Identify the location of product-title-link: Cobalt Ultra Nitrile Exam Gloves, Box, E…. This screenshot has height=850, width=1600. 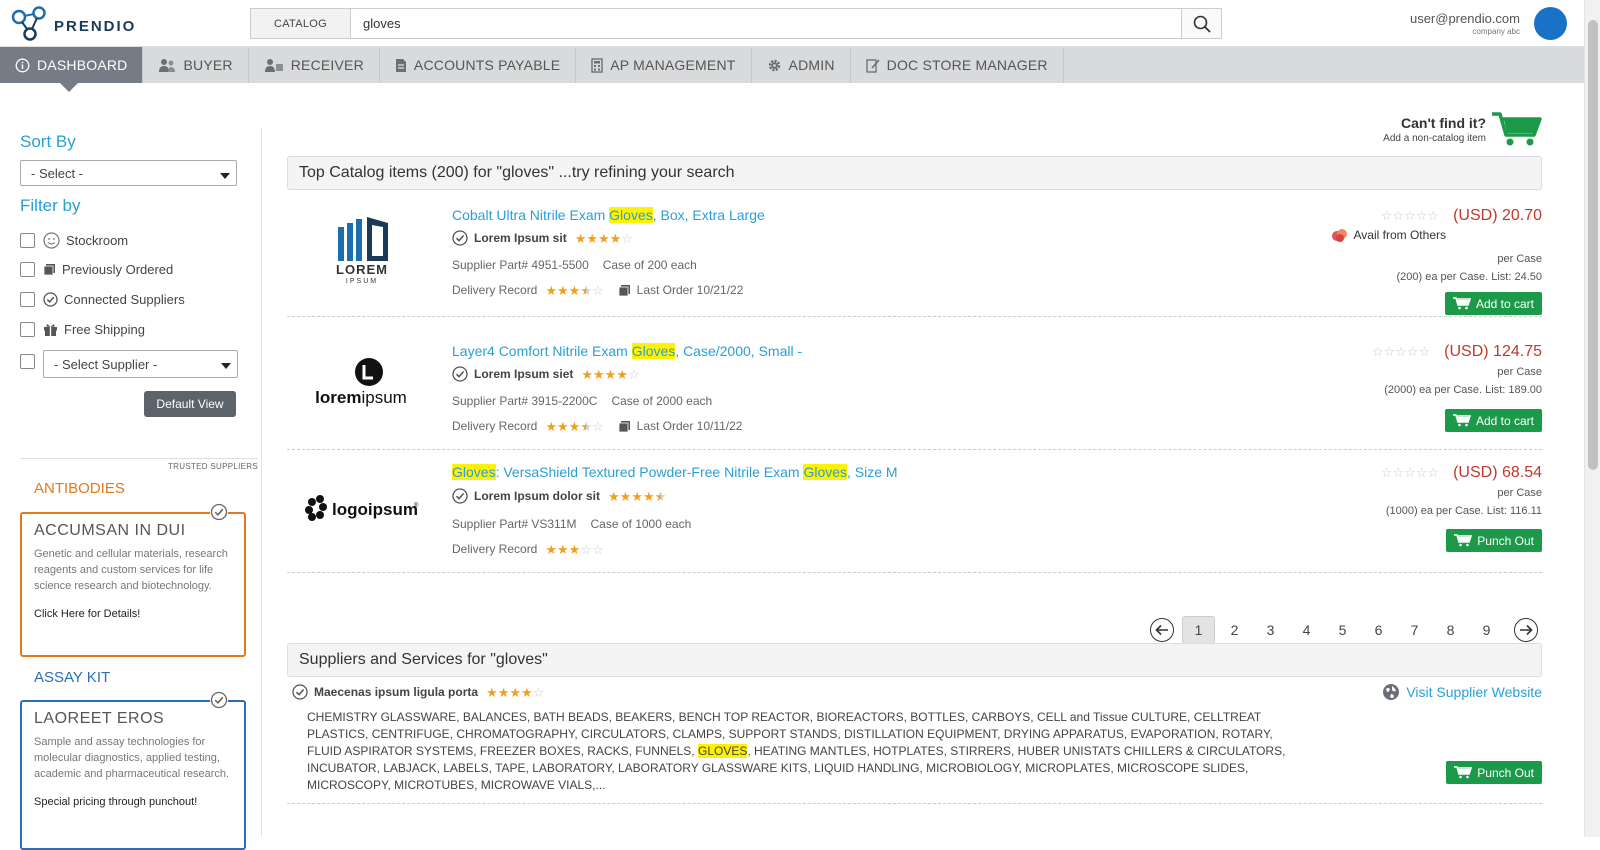
(608, 215).